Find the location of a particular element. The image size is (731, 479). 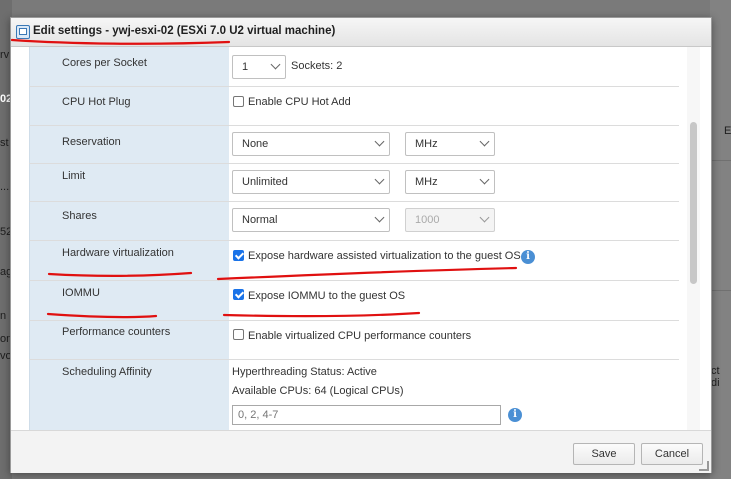

cancel-button: Cancel is located at coordinates (672, 454).